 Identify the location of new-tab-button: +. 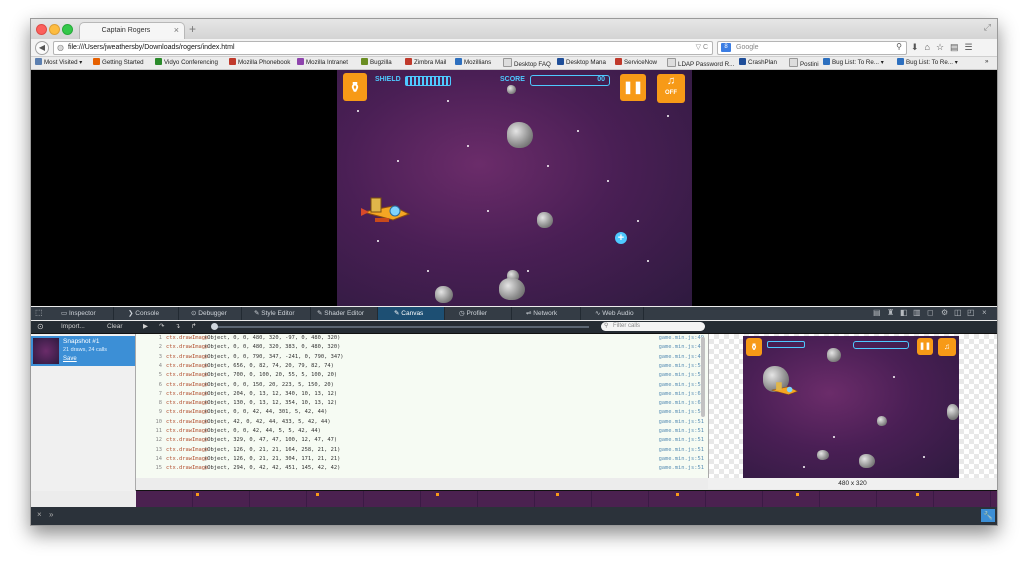
(192, 29).